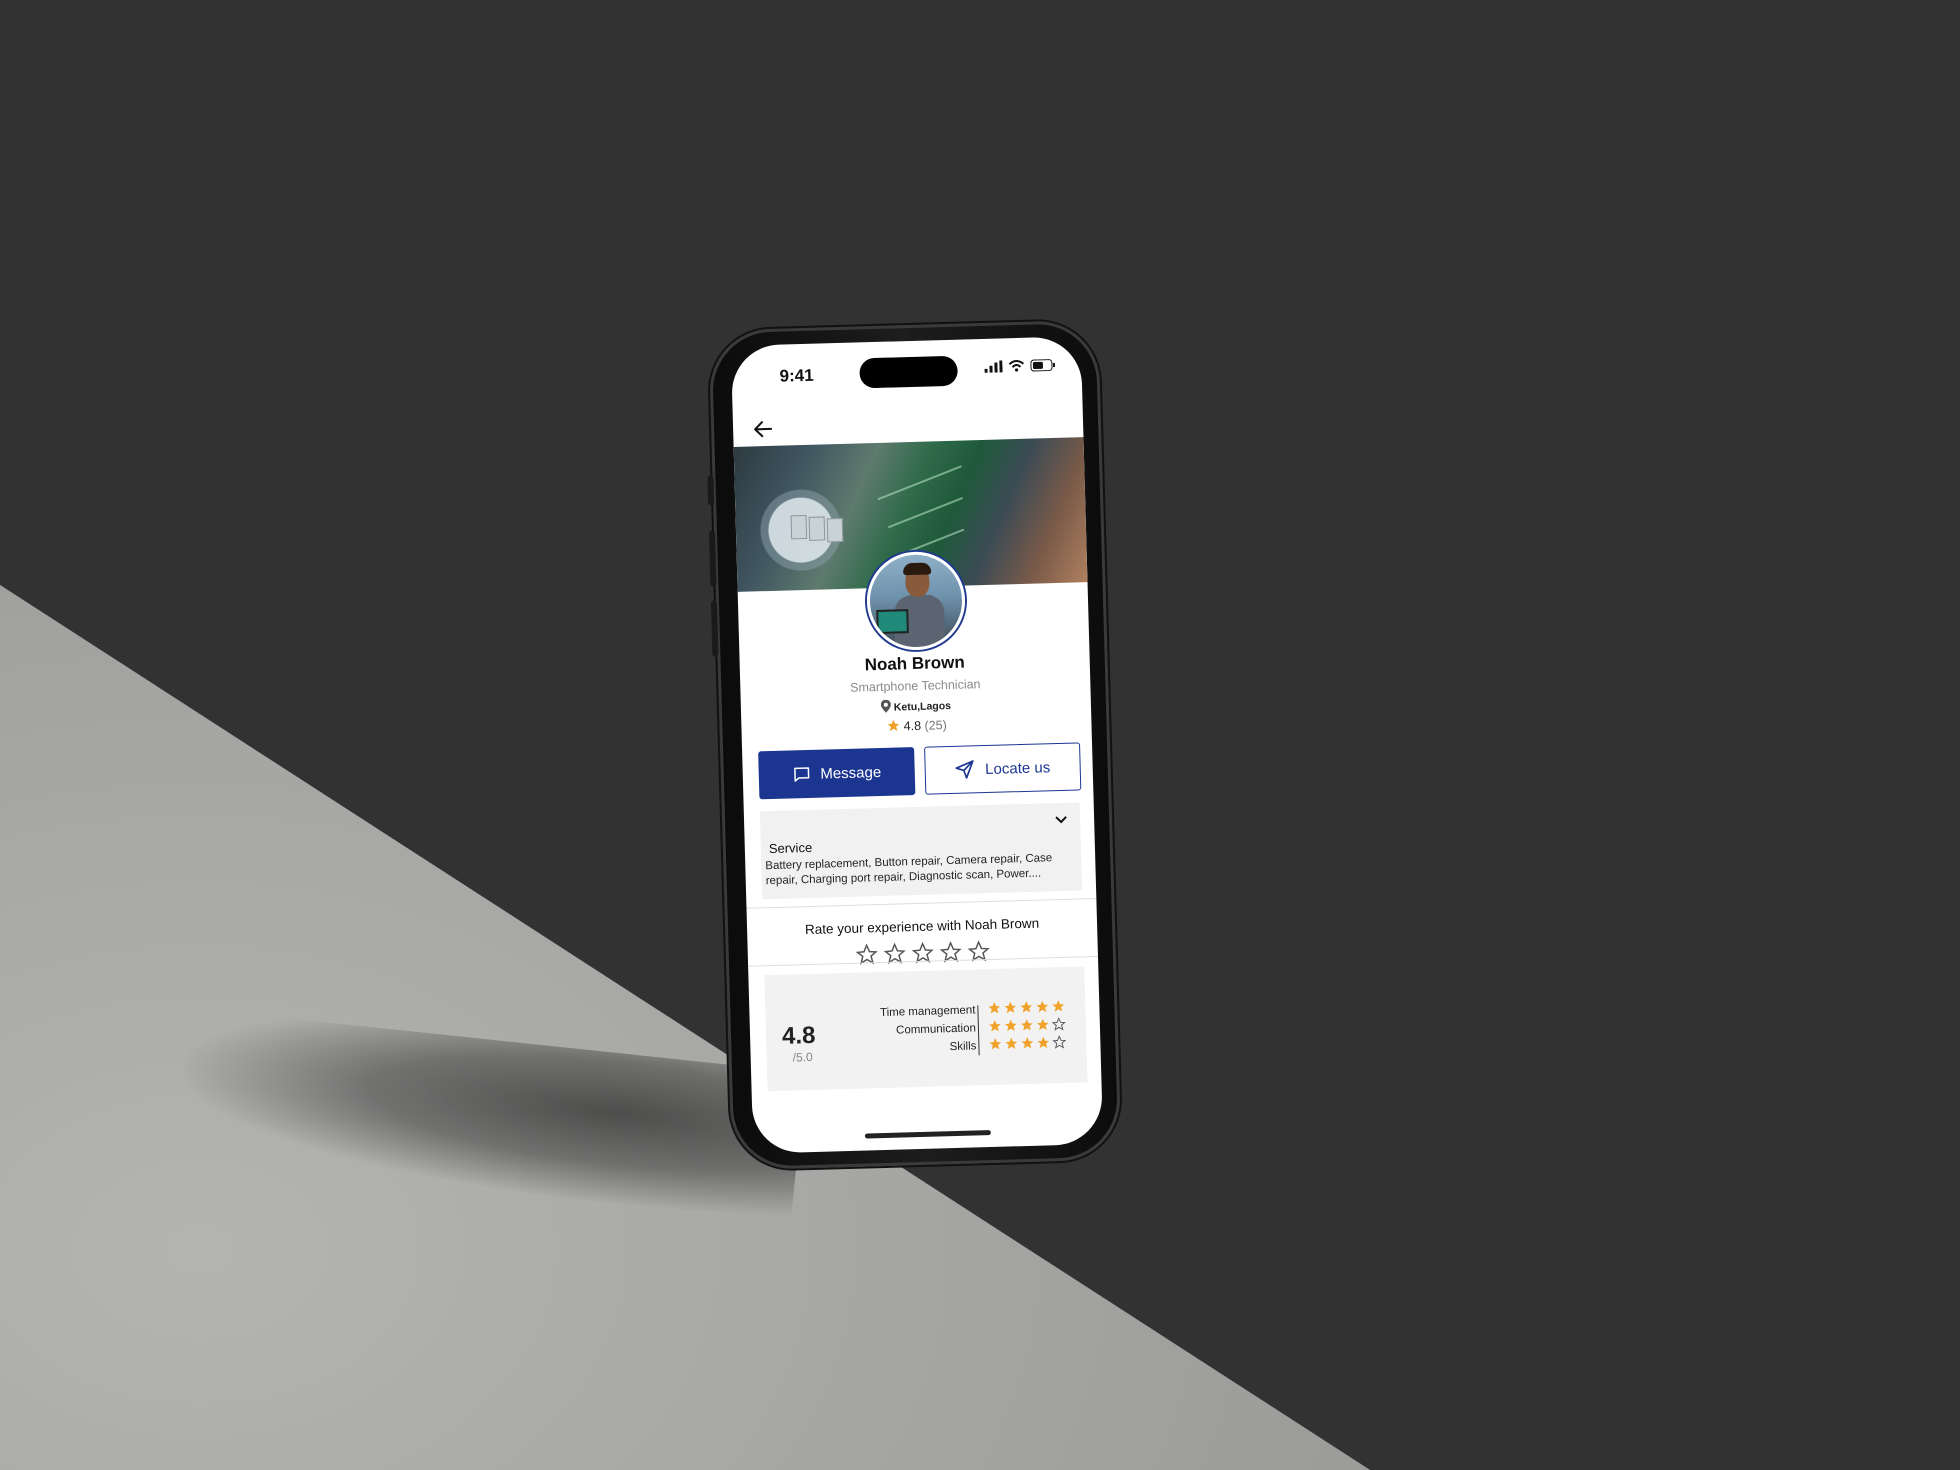 Image resolution: width=1960 pixels, height=1470 pixels. I want to click on chat-bubble-icon, so click(801, 774).